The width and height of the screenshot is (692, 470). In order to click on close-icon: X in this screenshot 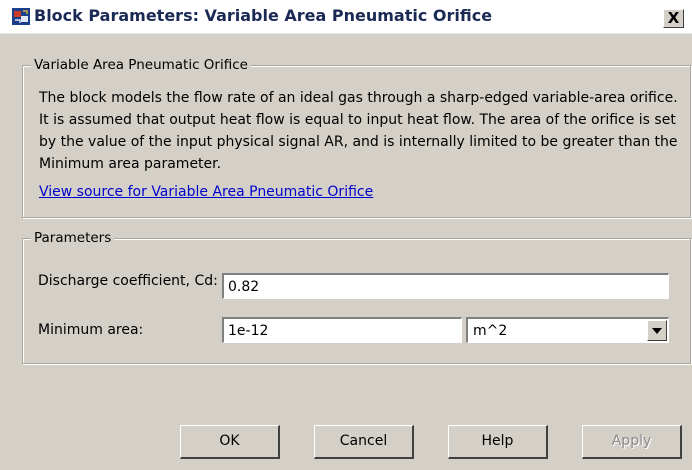, I will do `click(673, 18)`.